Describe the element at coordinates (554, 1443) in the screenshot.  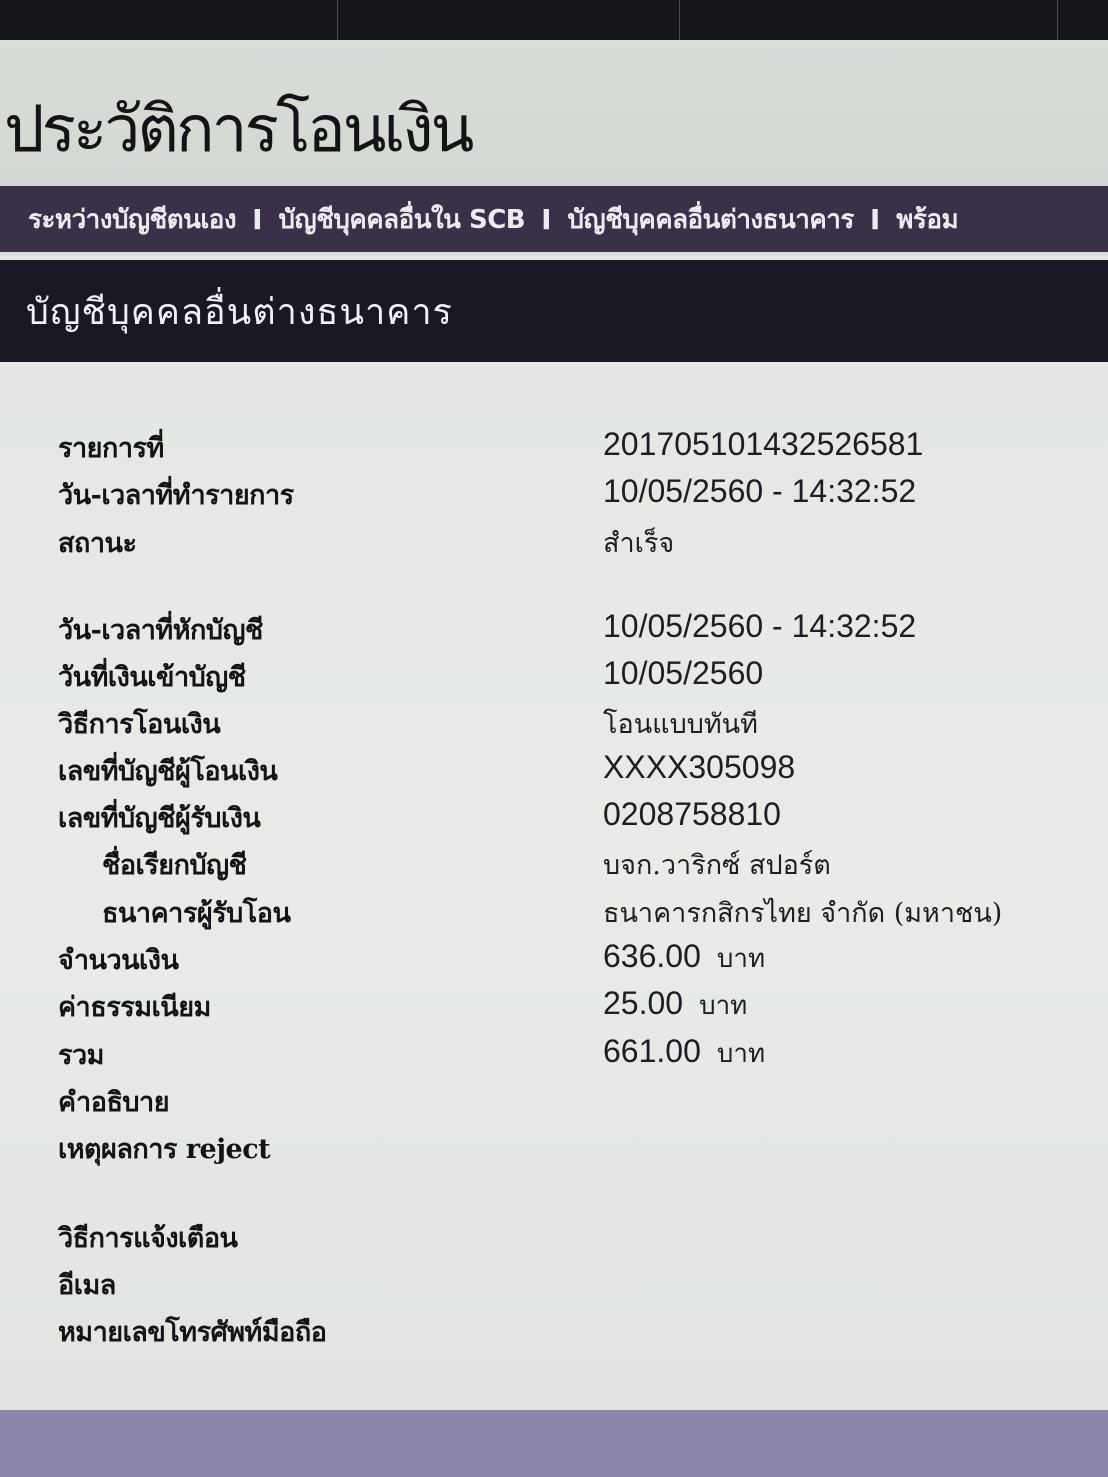
I see `footer-band` at that location.